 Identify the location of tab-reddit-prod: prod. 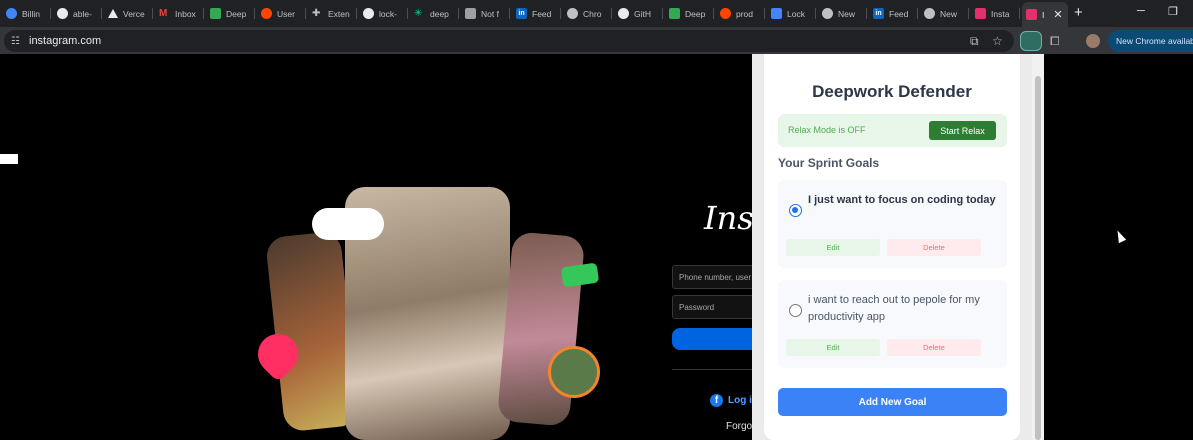
(740, 13).